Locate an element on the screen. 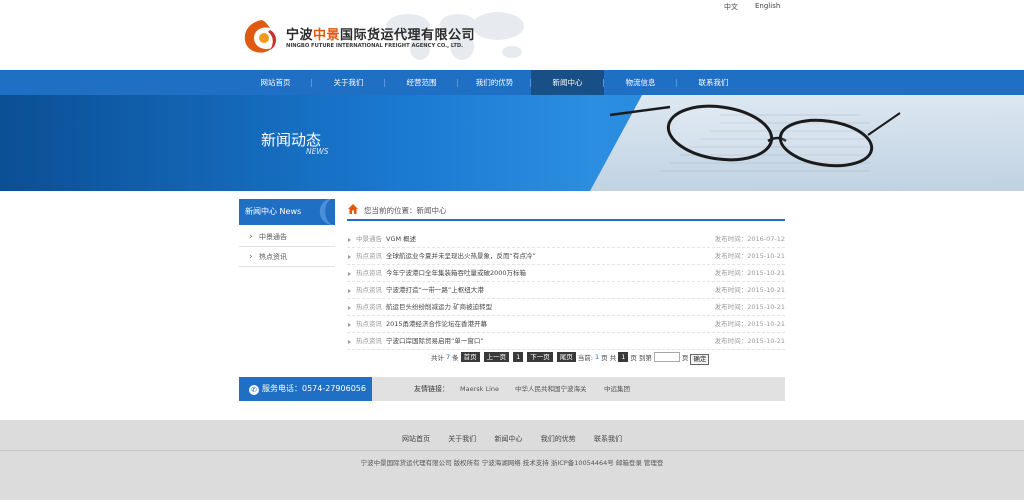  glasses-icon is located at coordinates (755, 138).